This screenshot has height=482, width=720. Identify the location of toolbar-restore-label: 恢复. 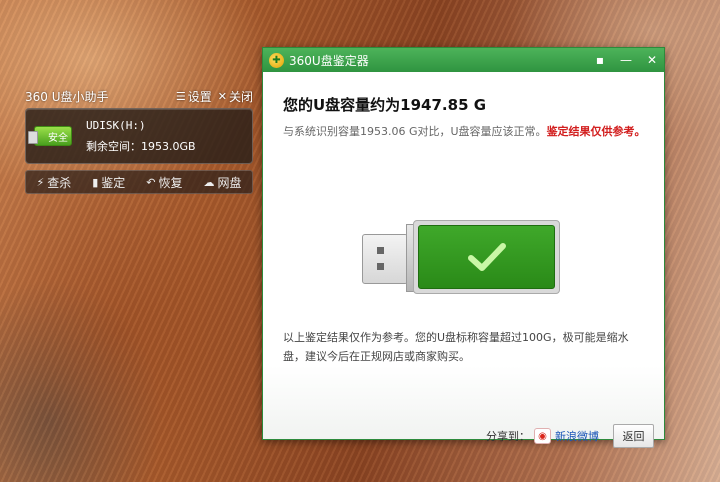
(170, 182).